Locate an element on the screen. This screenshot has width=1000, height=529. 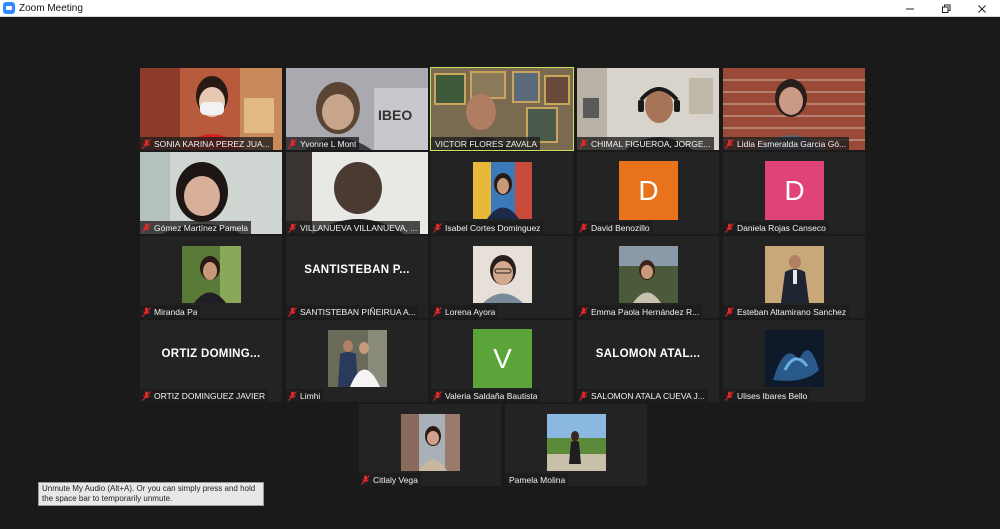
participant-name: Ulises Ibares Bello is located at coordinates (772, 395).